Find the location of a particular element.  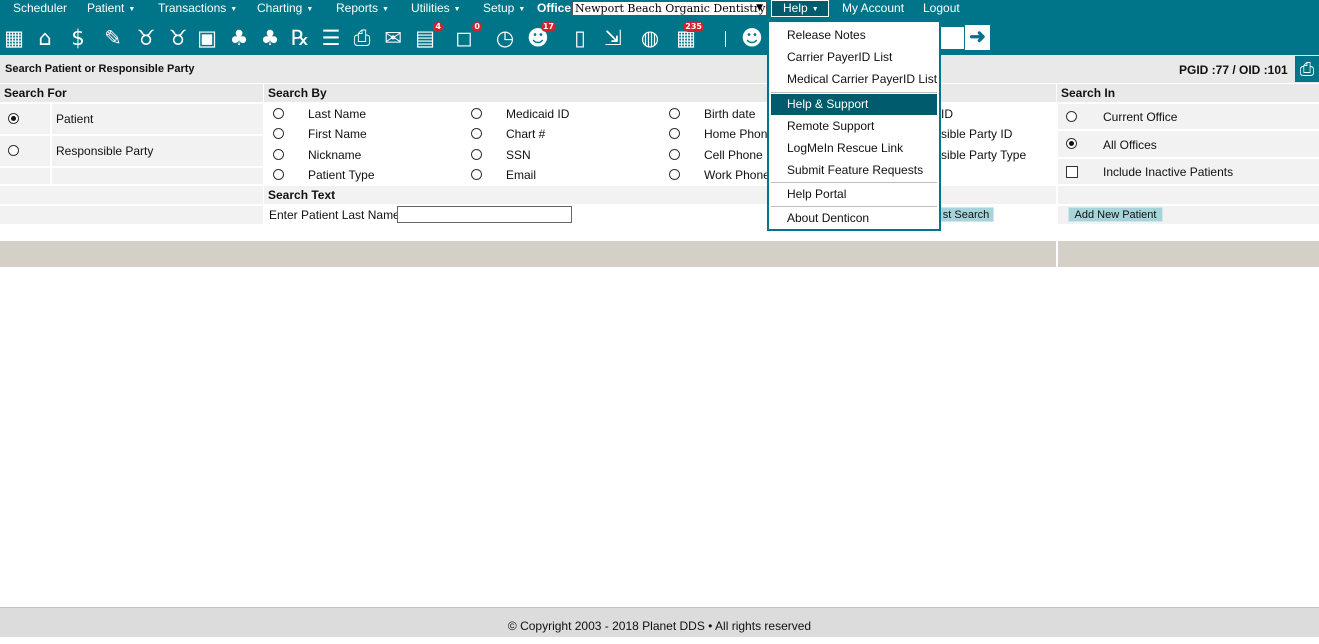

menu-item-help-portal: Help Portal is located at coordinates (854, 194).